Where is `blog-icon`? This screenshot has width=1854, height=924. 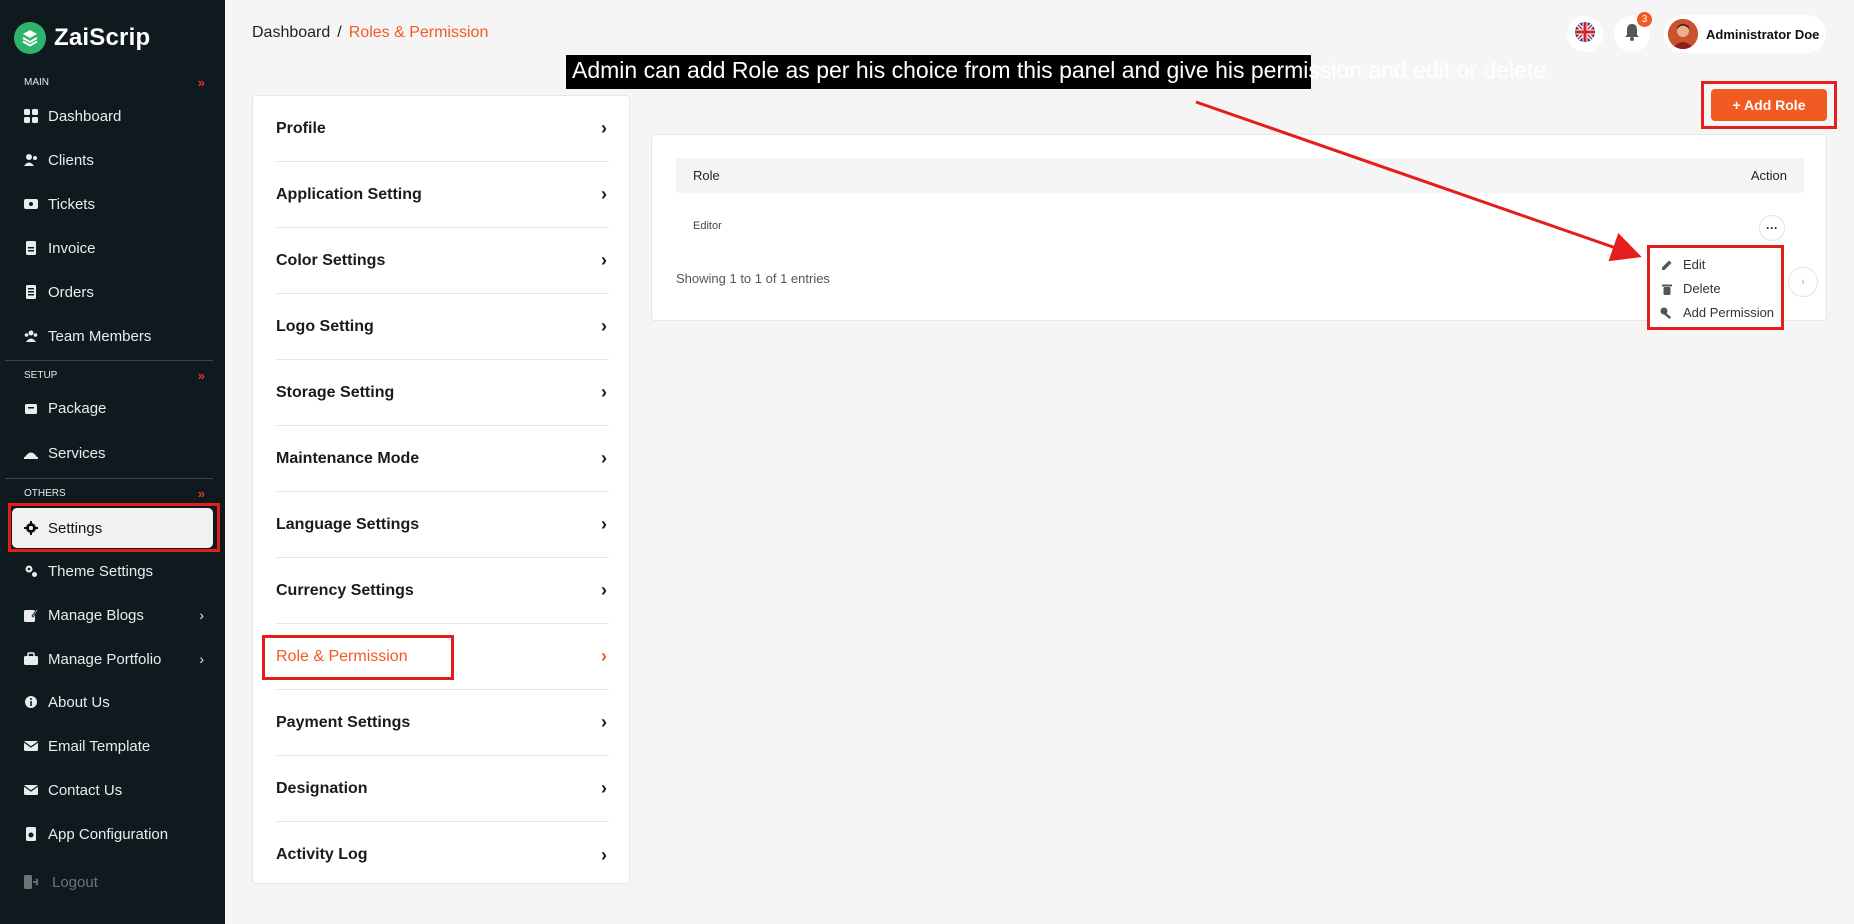 blog-icon is located at coordinates (31, 615).